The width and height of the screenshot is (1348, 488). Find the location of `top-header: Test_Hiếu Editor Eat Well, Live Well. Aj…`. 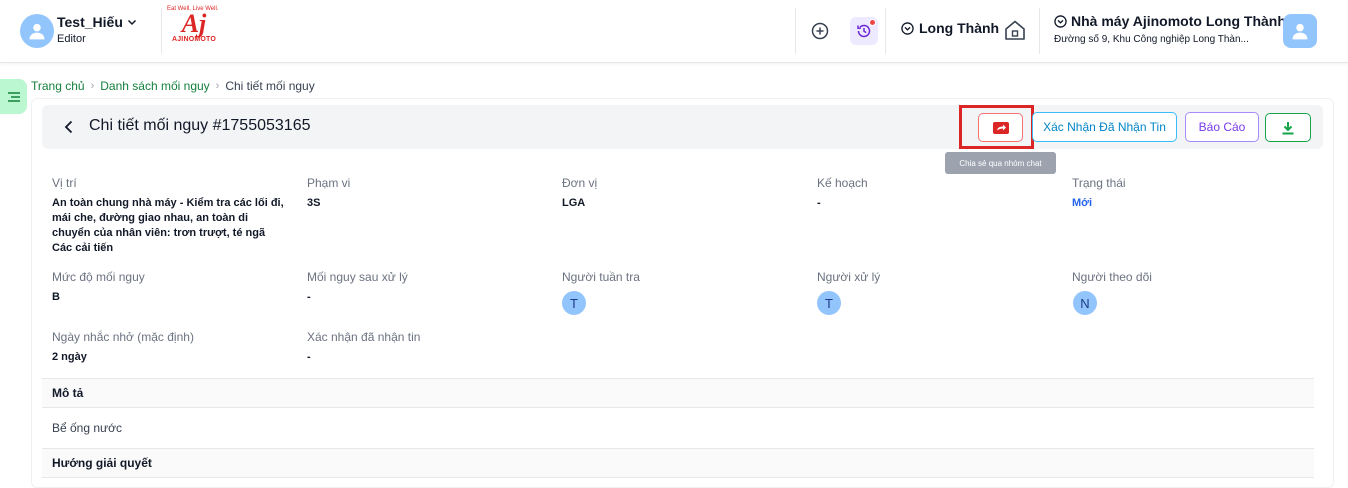

top-header: Test_Hiếu Editor Eat Well, Live Well. Aj… is located at coordinates (674, 31).